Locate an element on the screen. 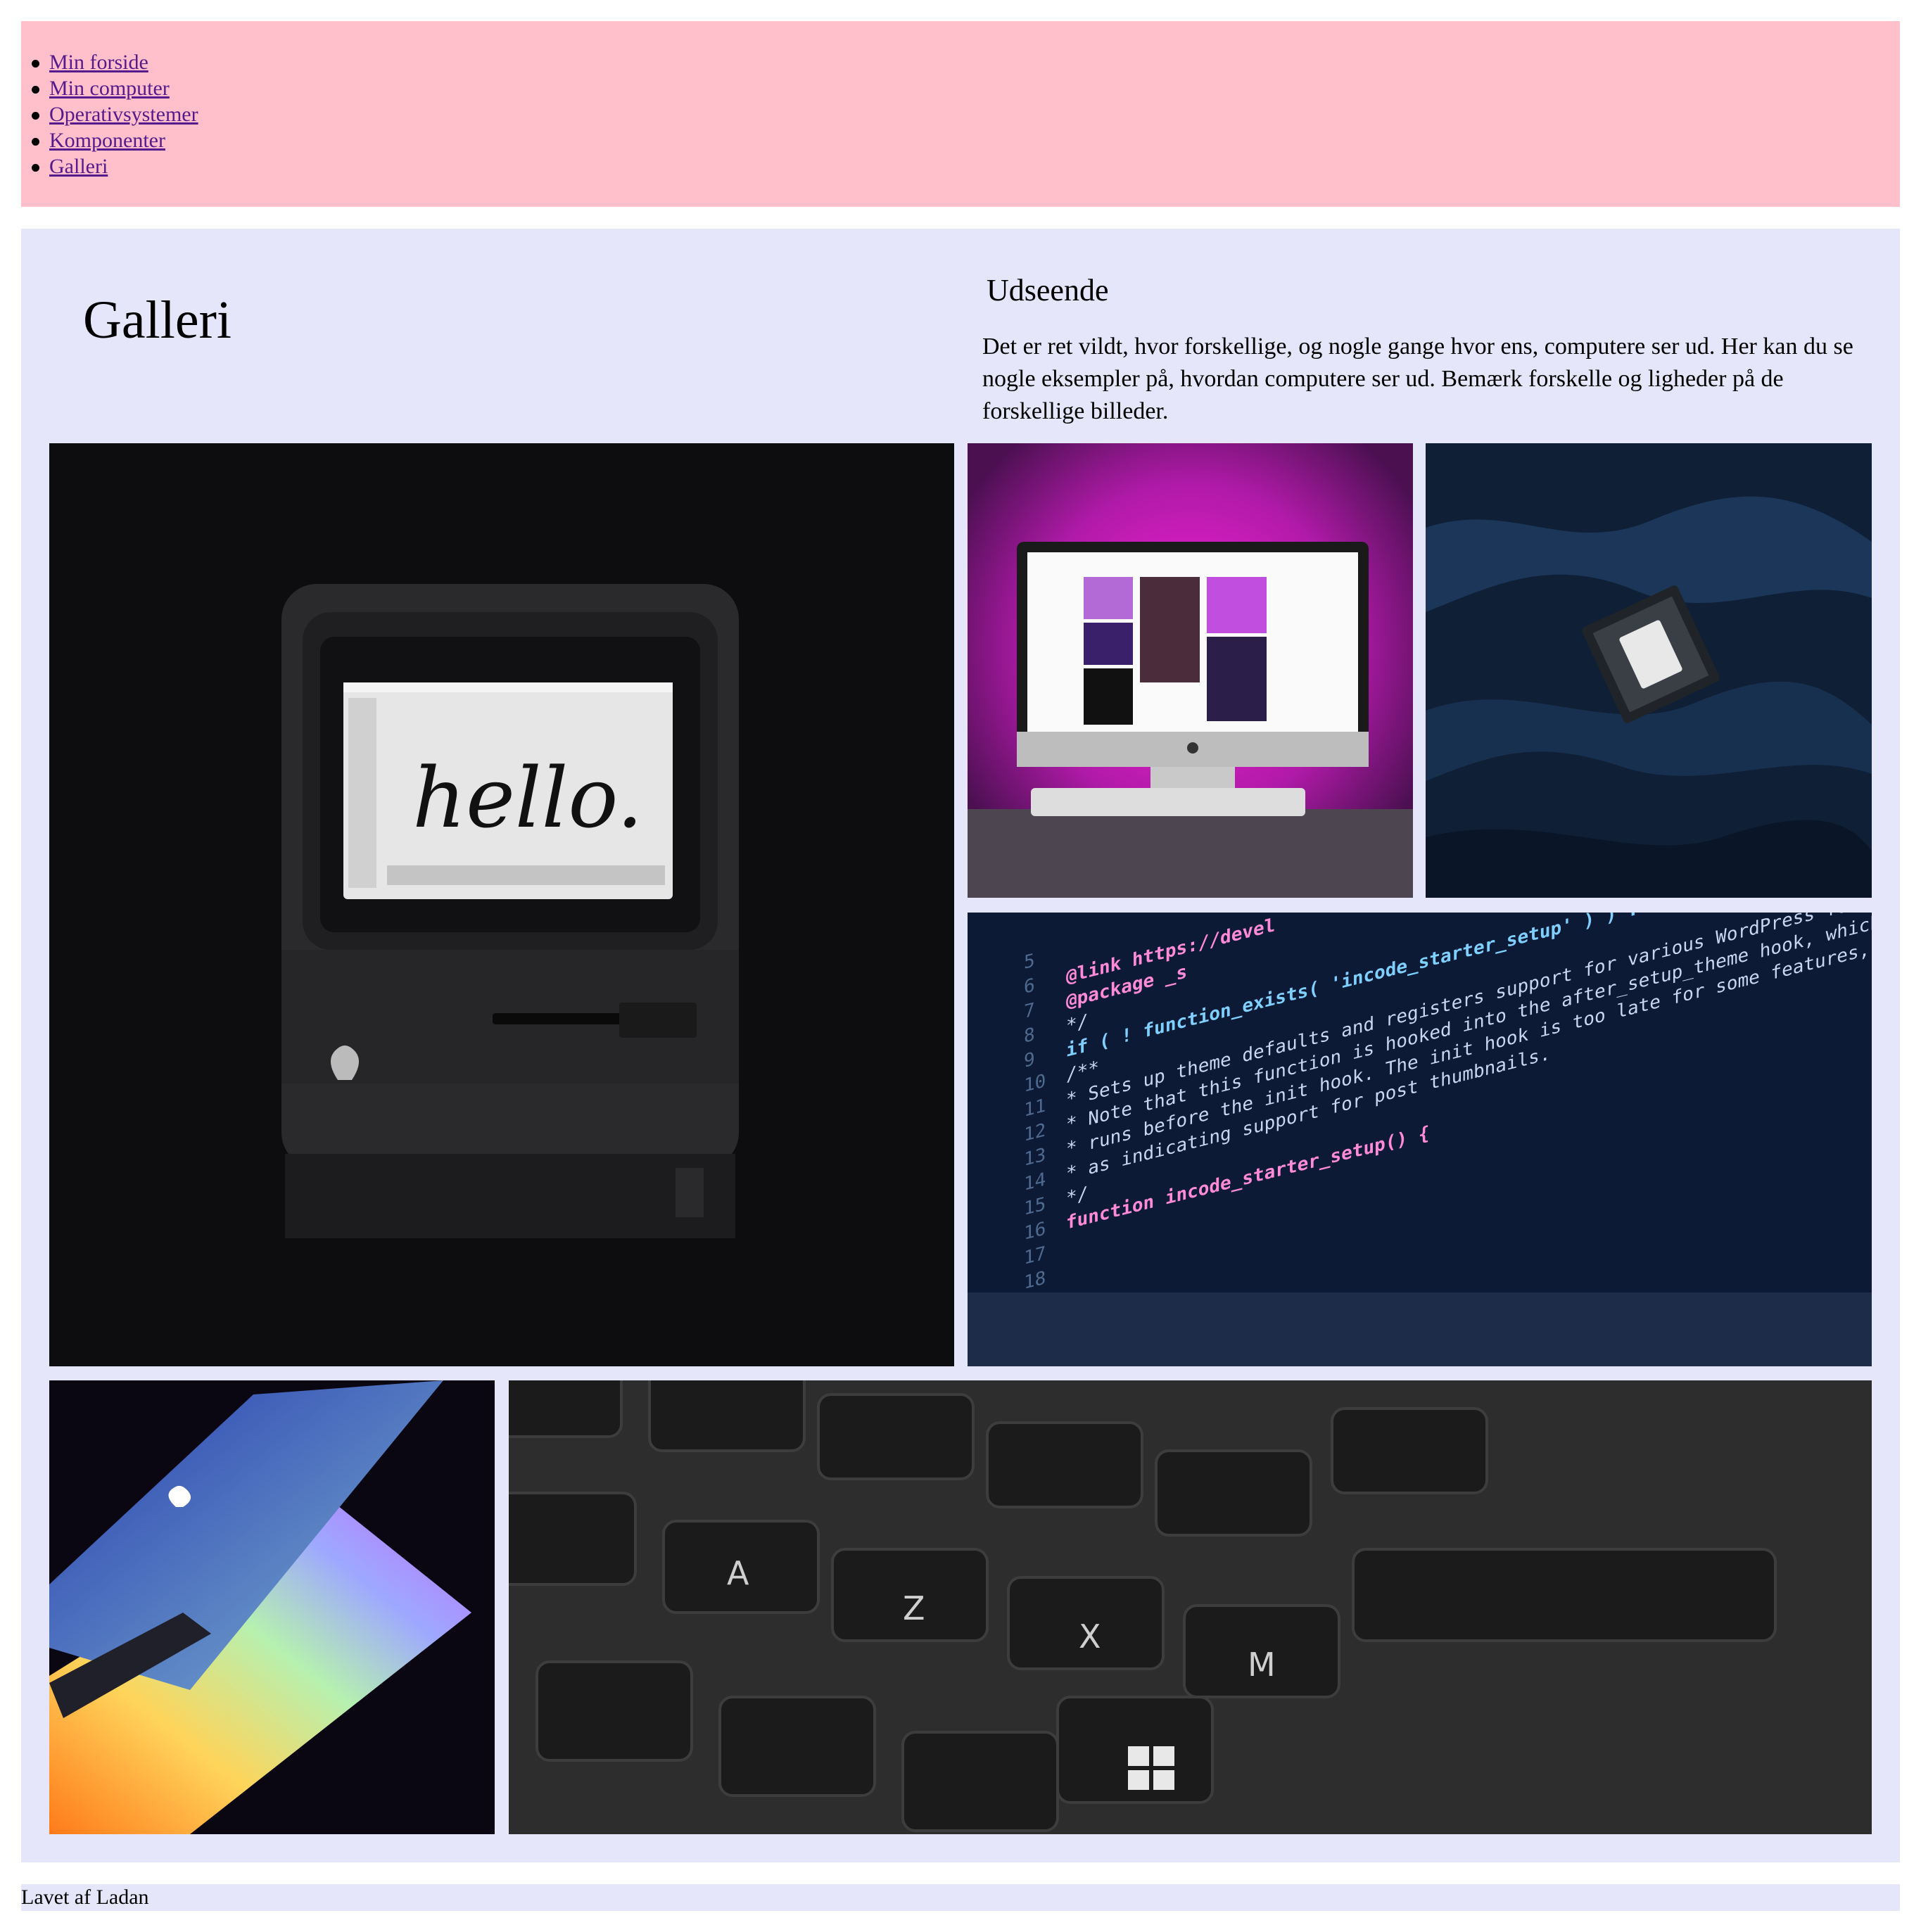 The height and width of the screenshot is (1932, 1921). nav-item-galleri: Galleri is located at coordinates (966, 166).